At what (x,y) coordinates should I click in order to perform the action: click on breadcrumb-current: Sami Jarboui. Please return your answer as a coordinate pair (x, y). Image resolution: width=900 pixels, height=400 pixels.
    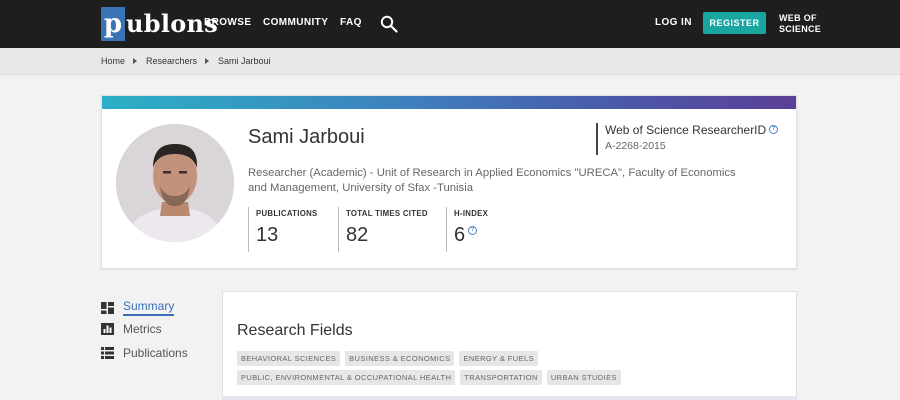
    Looking at the image, I should click on (244, 61).